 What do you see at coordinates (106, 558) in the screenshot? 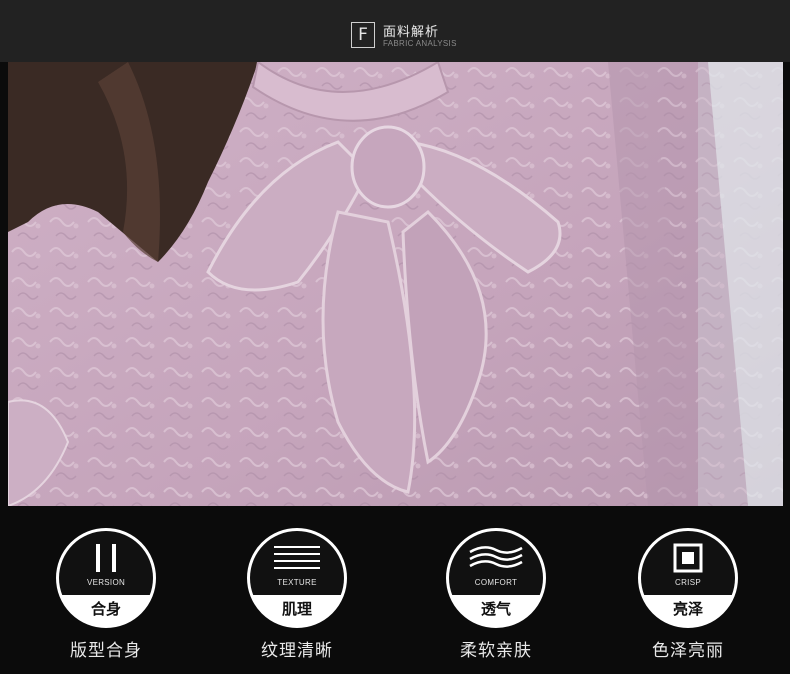
I see `version-bars-icon` at bounding box center [106, 558].